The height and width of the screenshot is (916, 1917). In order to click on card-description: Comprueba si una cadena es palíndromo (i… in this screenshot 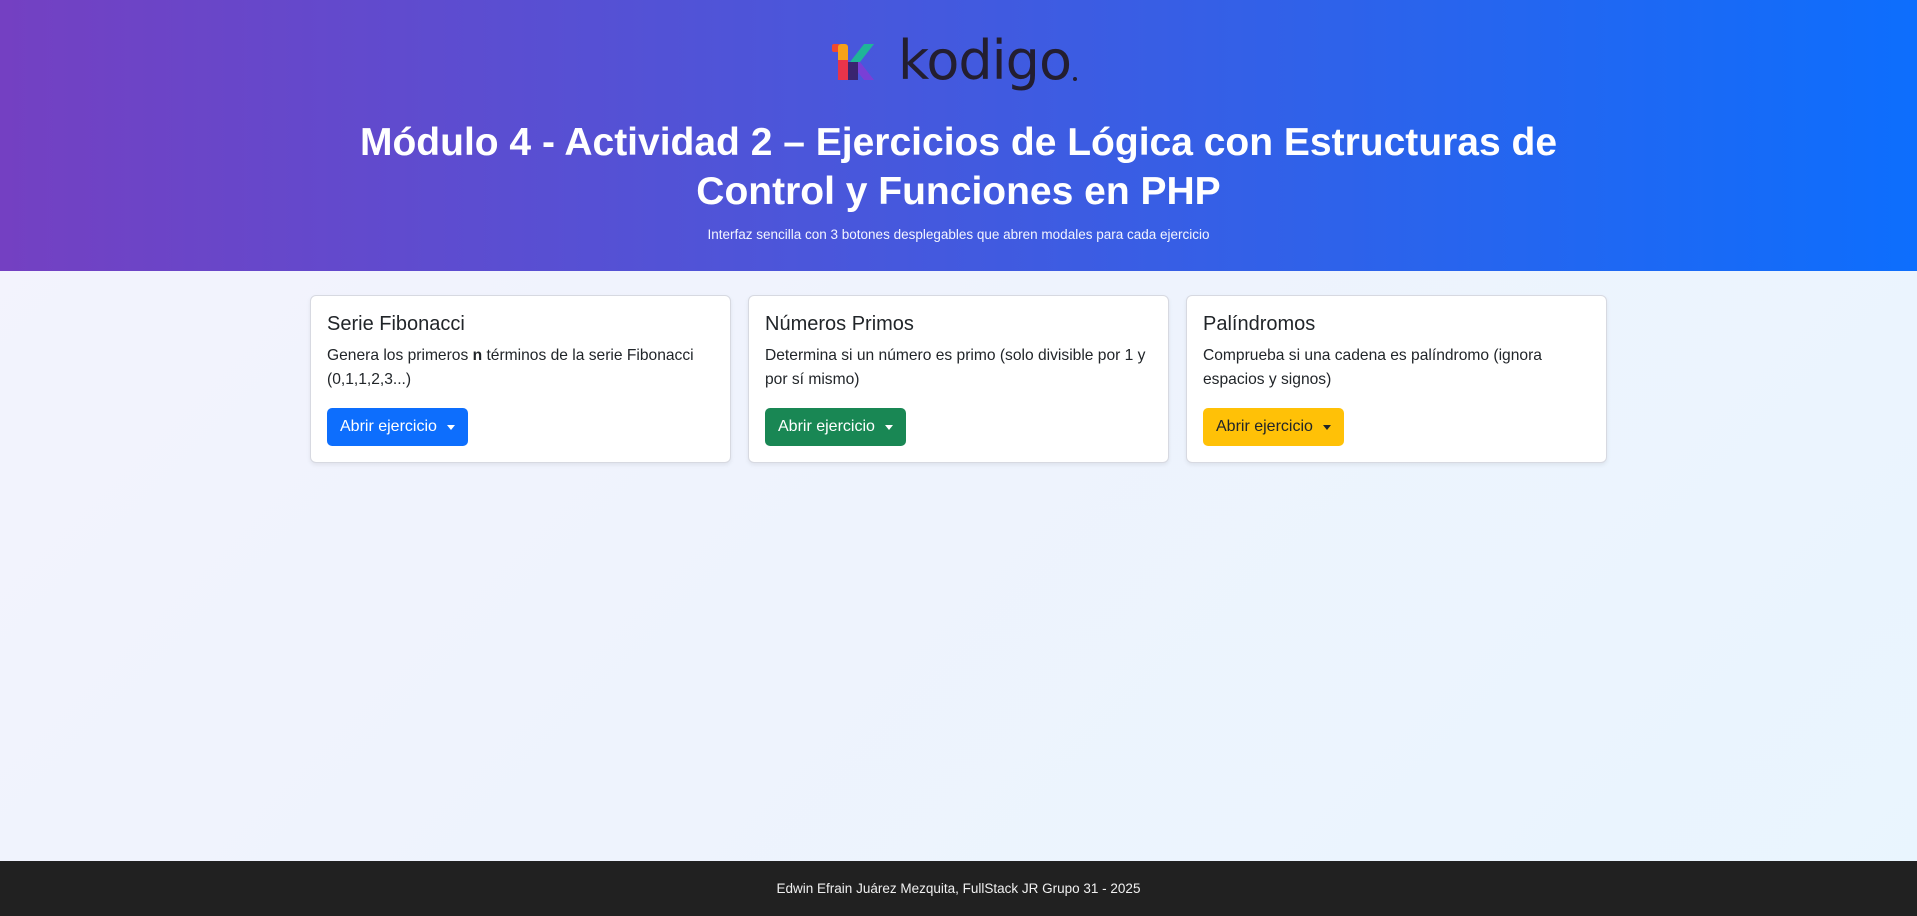, I will do `click(1372, 367)`.